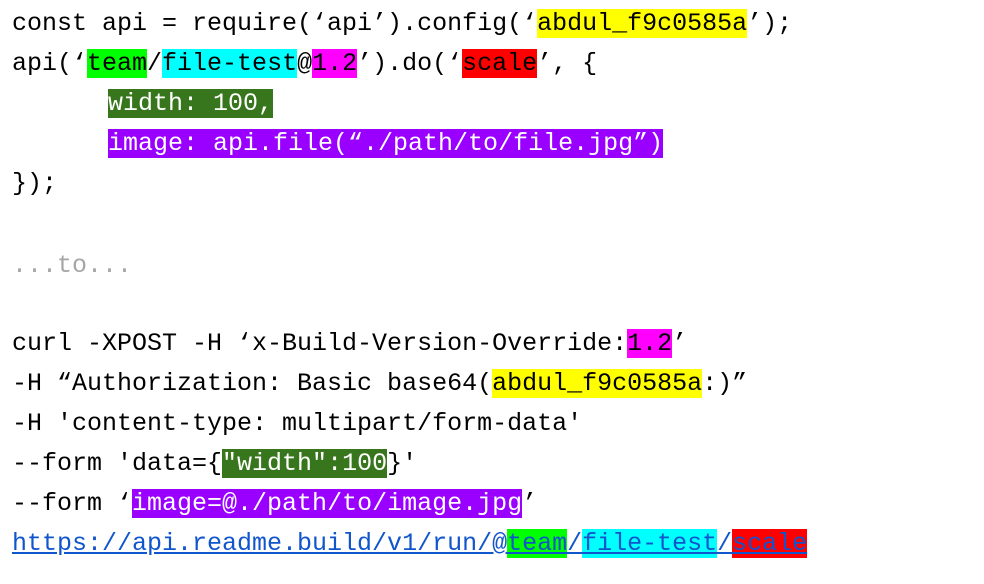  Describe the element at coordinates (650, 543) in the screenshot. I see `url-project-highlight: file-test` at that location.